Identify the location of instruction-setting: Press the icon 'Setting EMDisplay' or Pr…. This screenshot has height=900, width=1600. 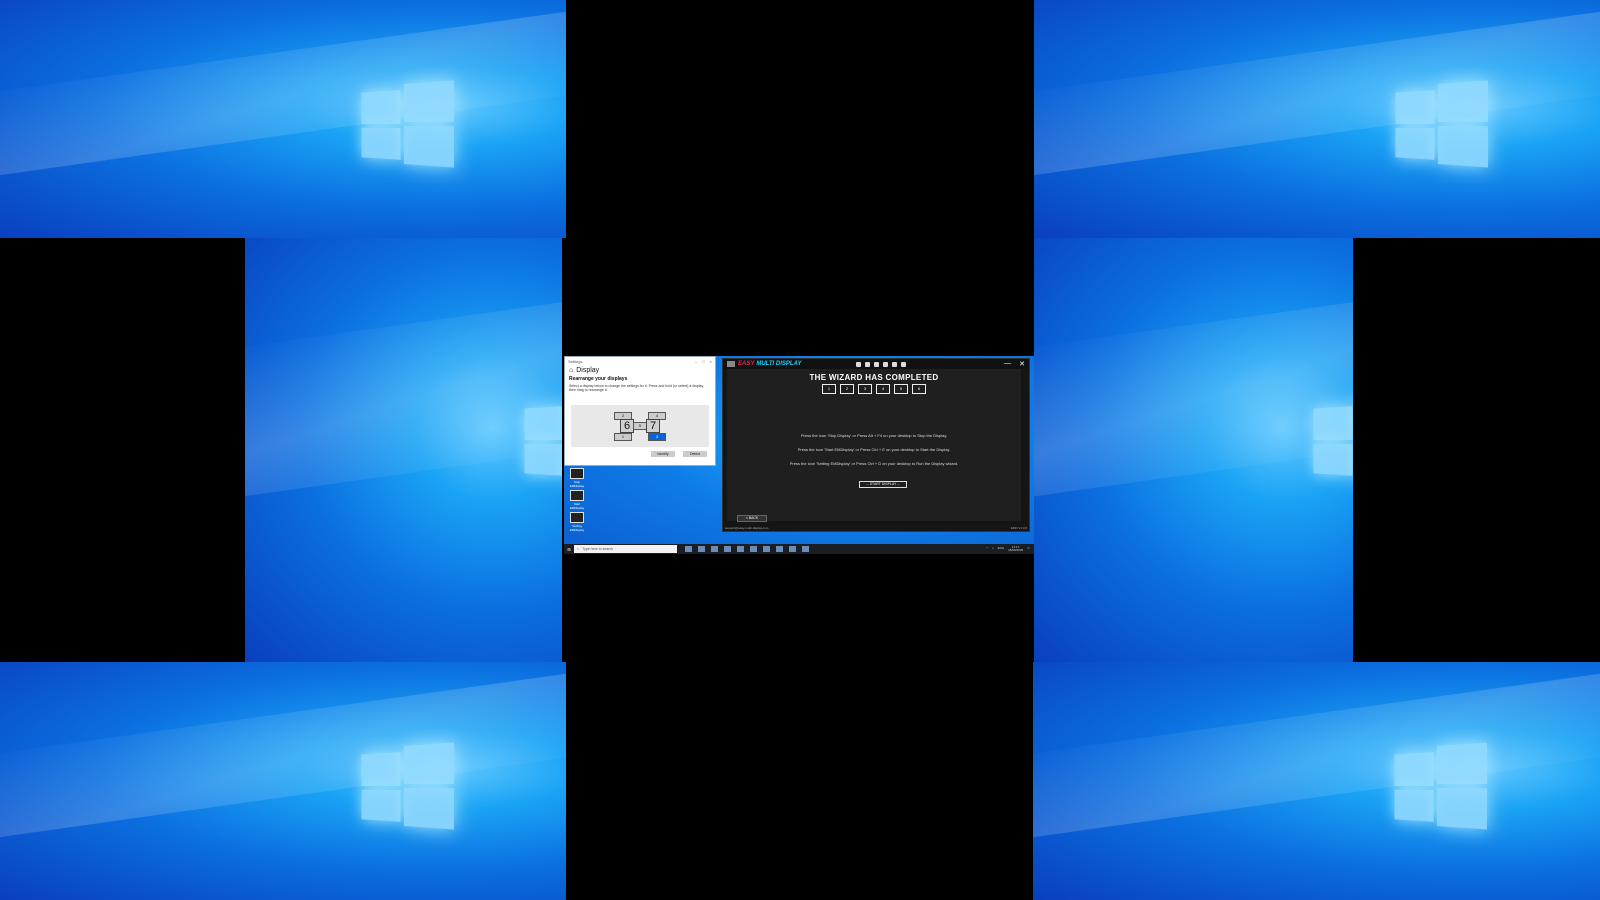
(874, 463).